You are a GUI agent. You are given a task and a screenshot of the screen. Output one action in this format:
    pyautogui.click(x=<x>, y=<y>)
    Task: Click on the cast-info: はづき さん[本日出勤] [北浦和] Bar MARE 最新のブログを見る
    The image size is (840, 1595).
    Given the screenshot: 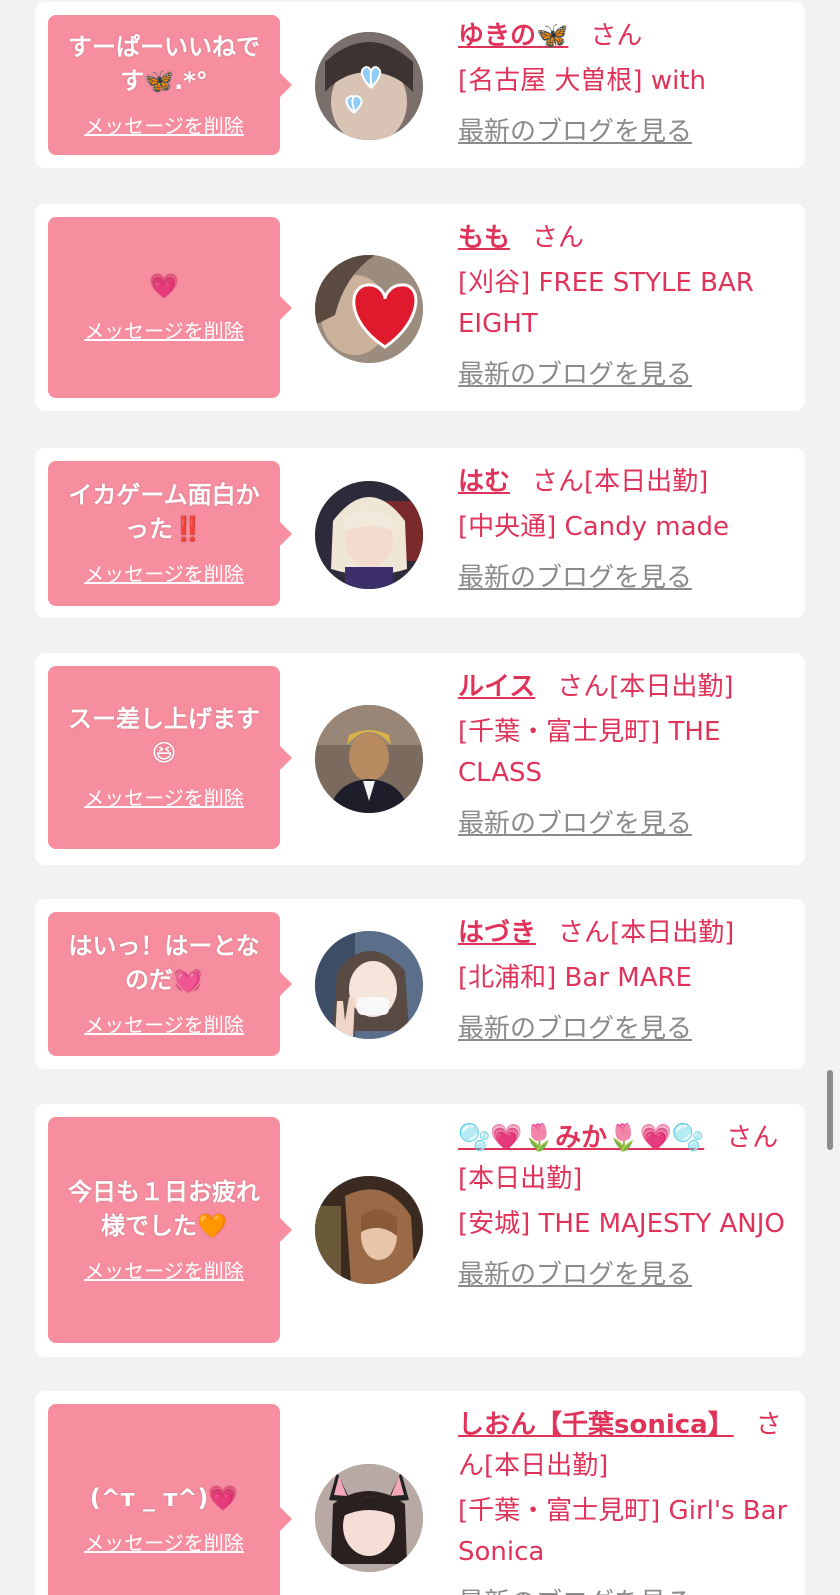 What is the action you would take?
    pyautogui.click(x=628, y=981)
    